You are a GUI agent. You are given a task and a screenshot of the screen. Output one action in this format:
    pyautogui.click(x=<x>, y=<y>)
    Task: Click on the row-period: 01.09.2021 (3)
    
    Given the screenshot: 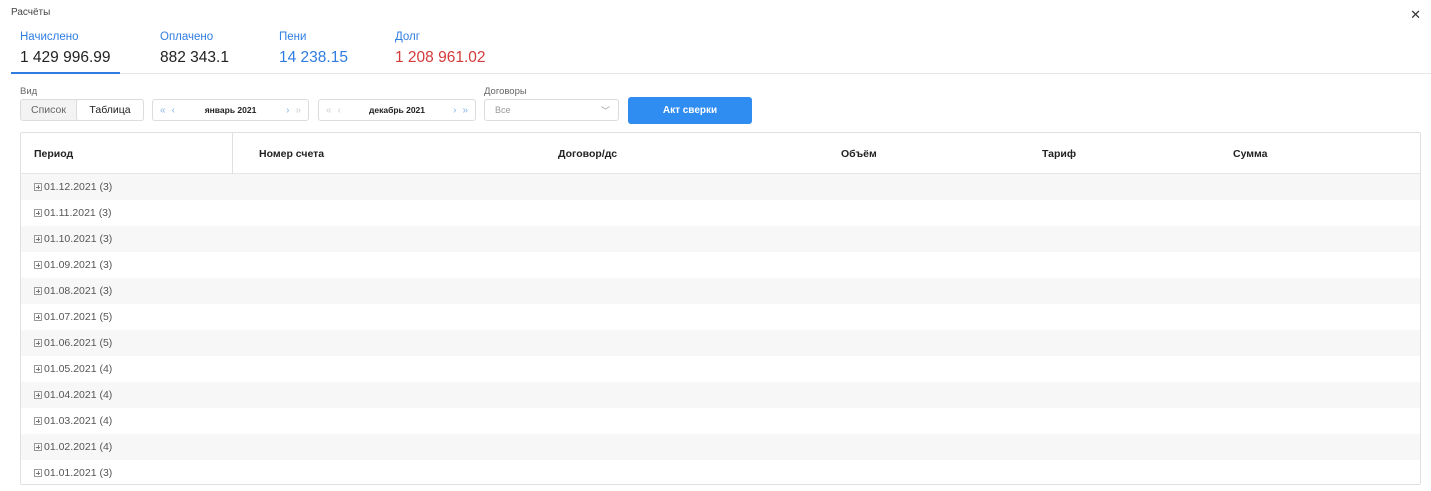 What is the action you would take?
    pyautogui.click(x=78, y=265)
    